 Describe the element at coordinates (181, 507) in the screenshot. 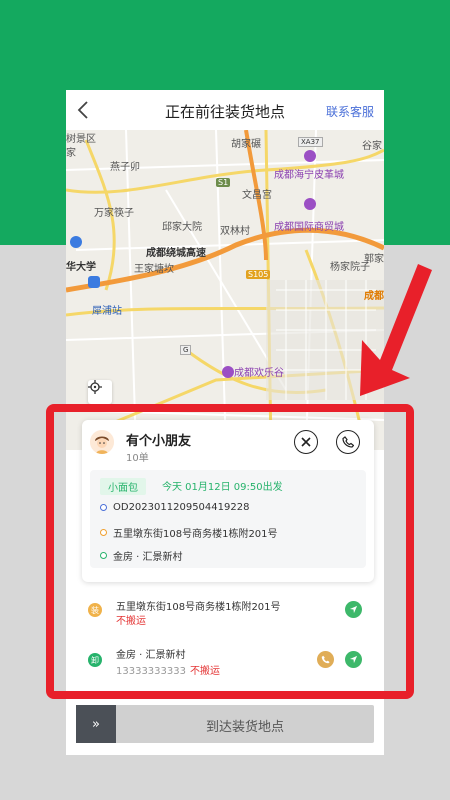

I see `order-number: OD2023011209504419228` at that location.